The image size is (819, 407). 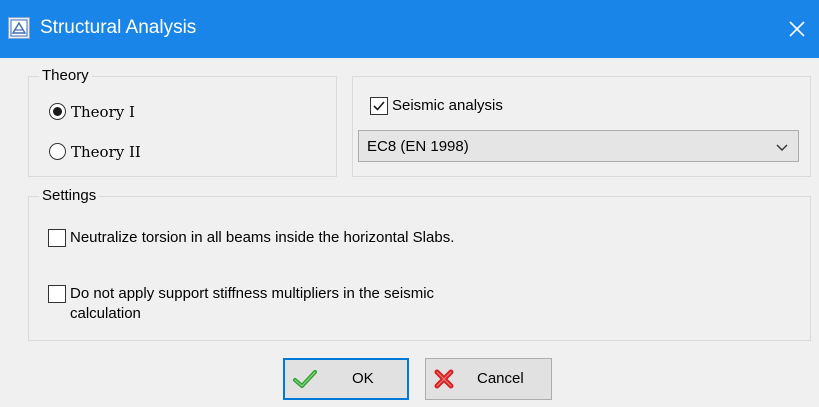 I want to click on seismic-code-dropdown: EC8 (EN 1998), so click(x=578, y=146).